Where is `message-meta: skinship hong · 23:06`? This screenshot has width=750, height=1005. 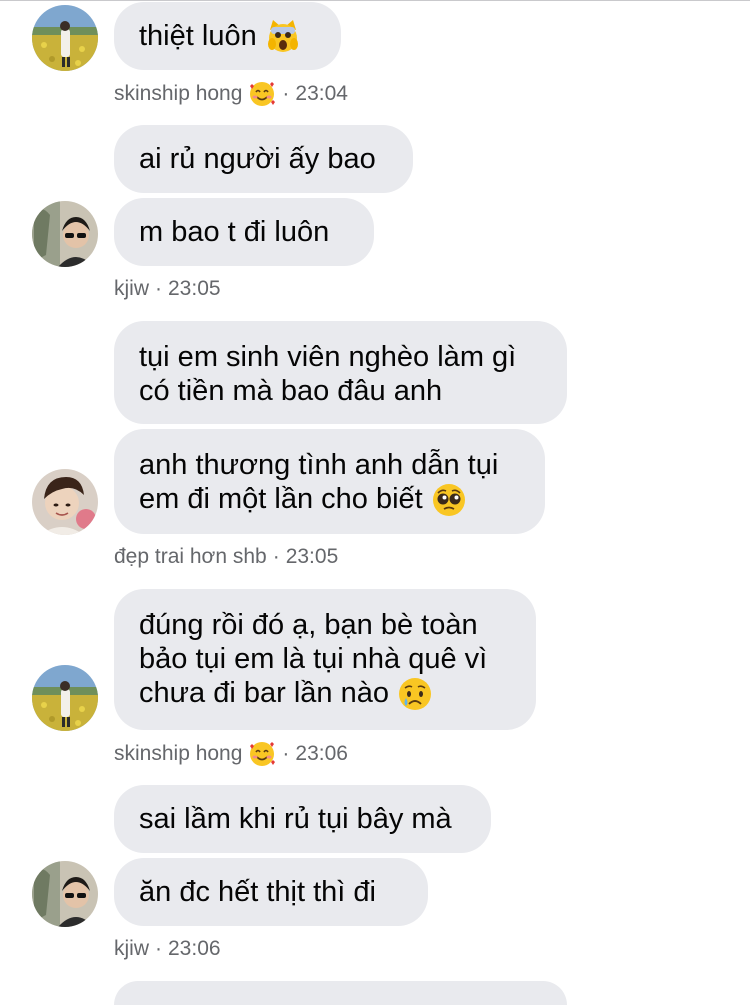
message-meta: skinship hong · 23:06 is located at coordinates (231, 754).